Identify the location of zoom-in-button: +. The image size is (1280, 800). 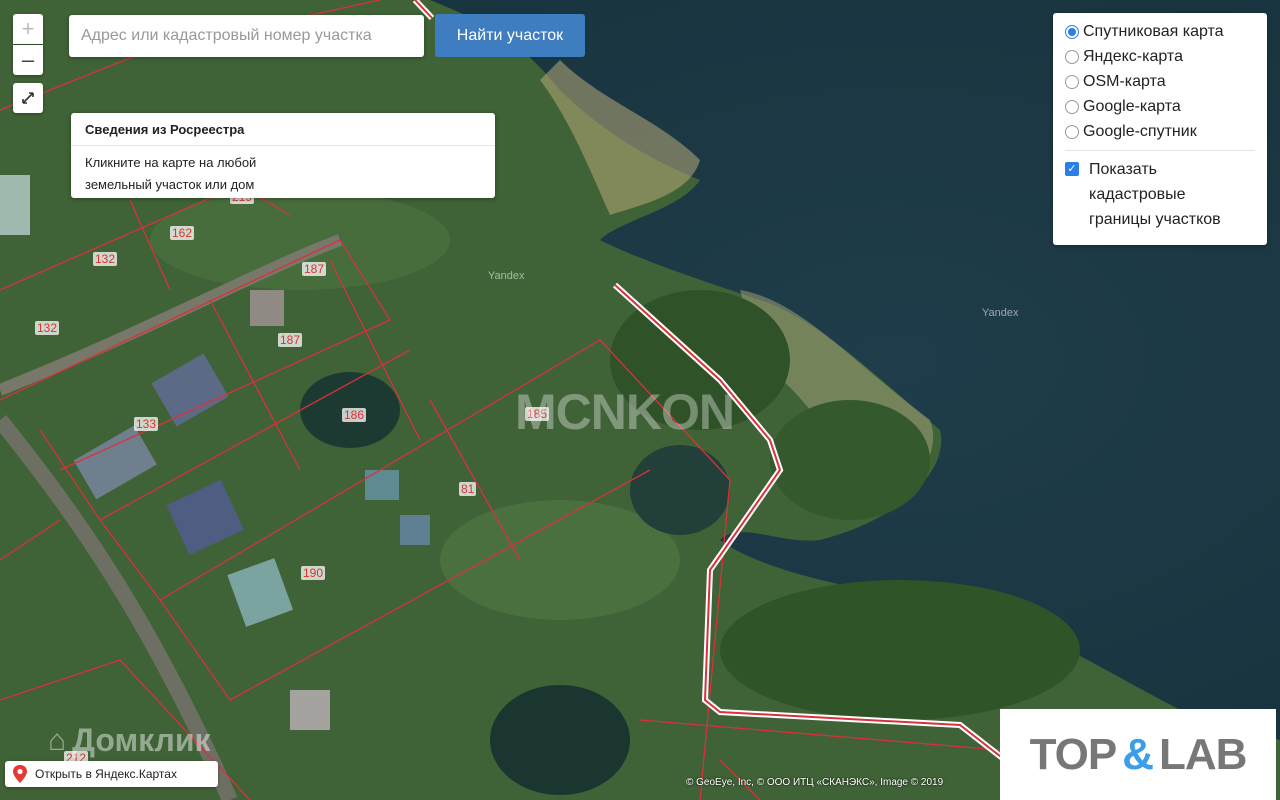
(28, 29).